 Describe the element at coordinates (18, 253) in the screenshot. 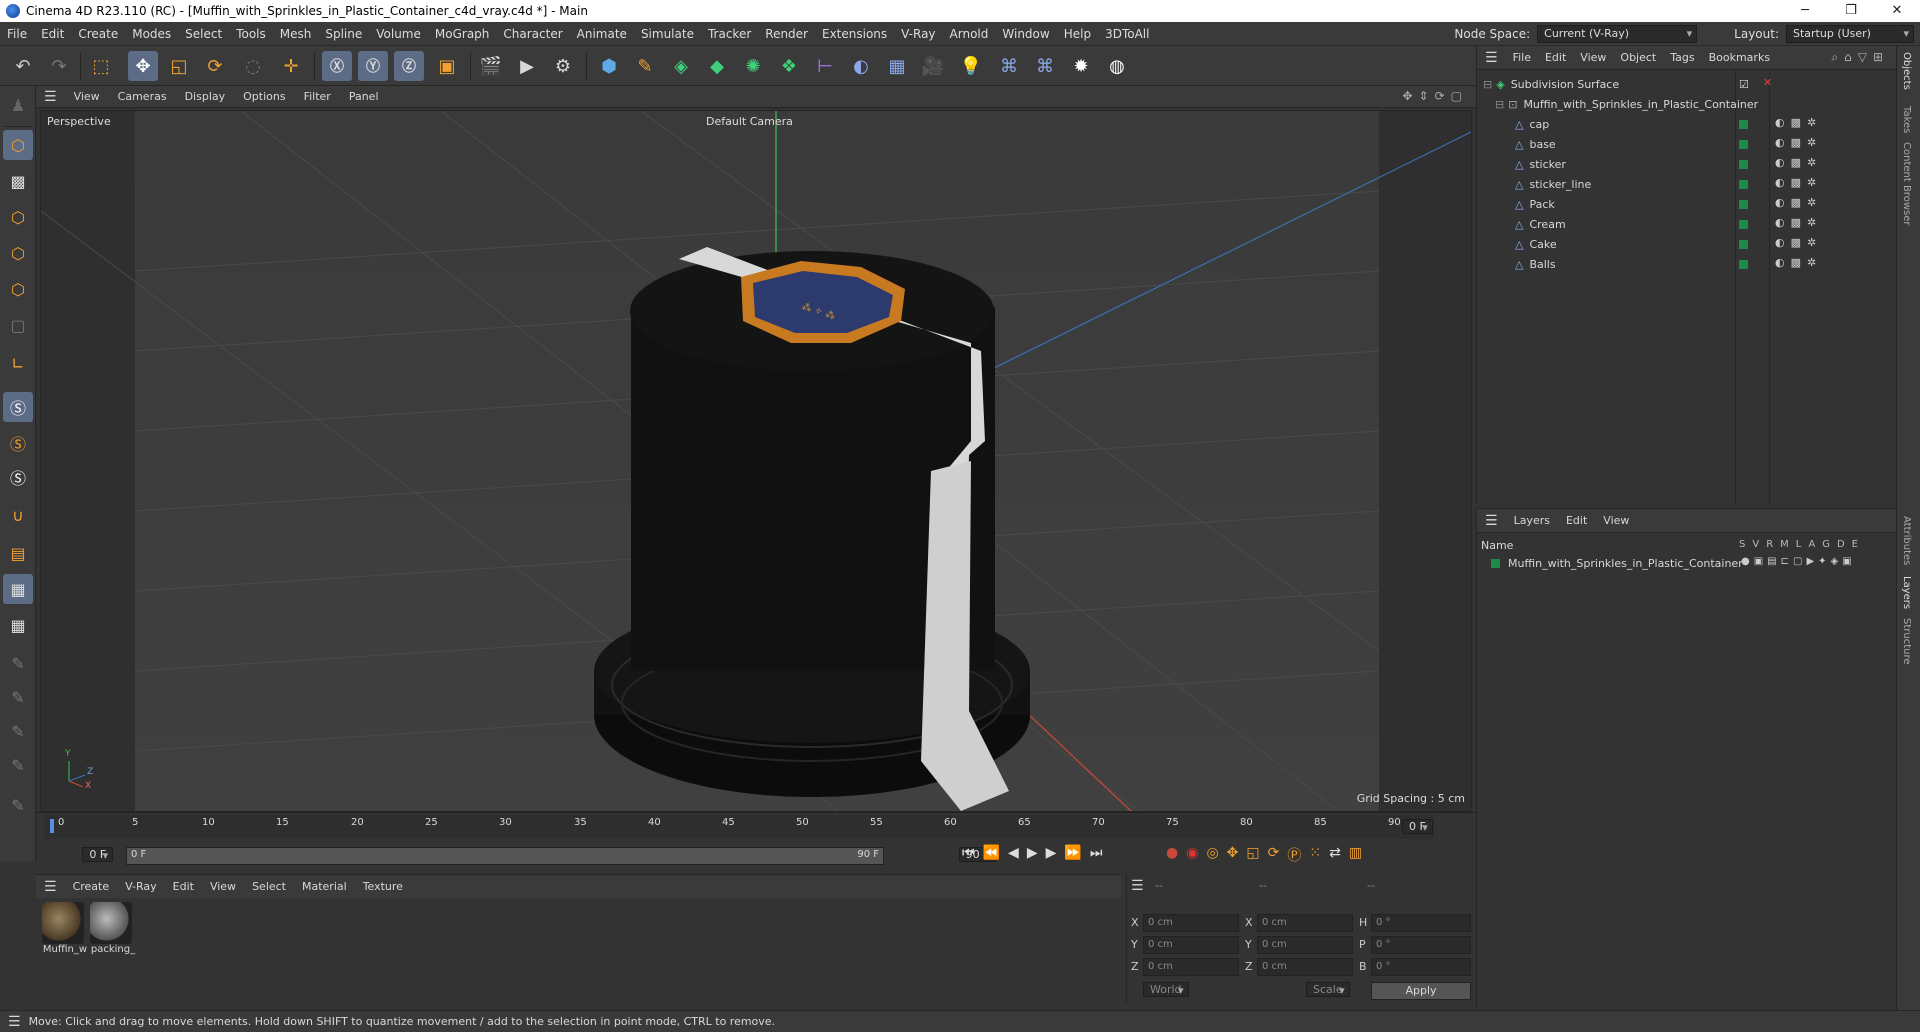

I see `edges-mode-icon: ⬡` at that location.